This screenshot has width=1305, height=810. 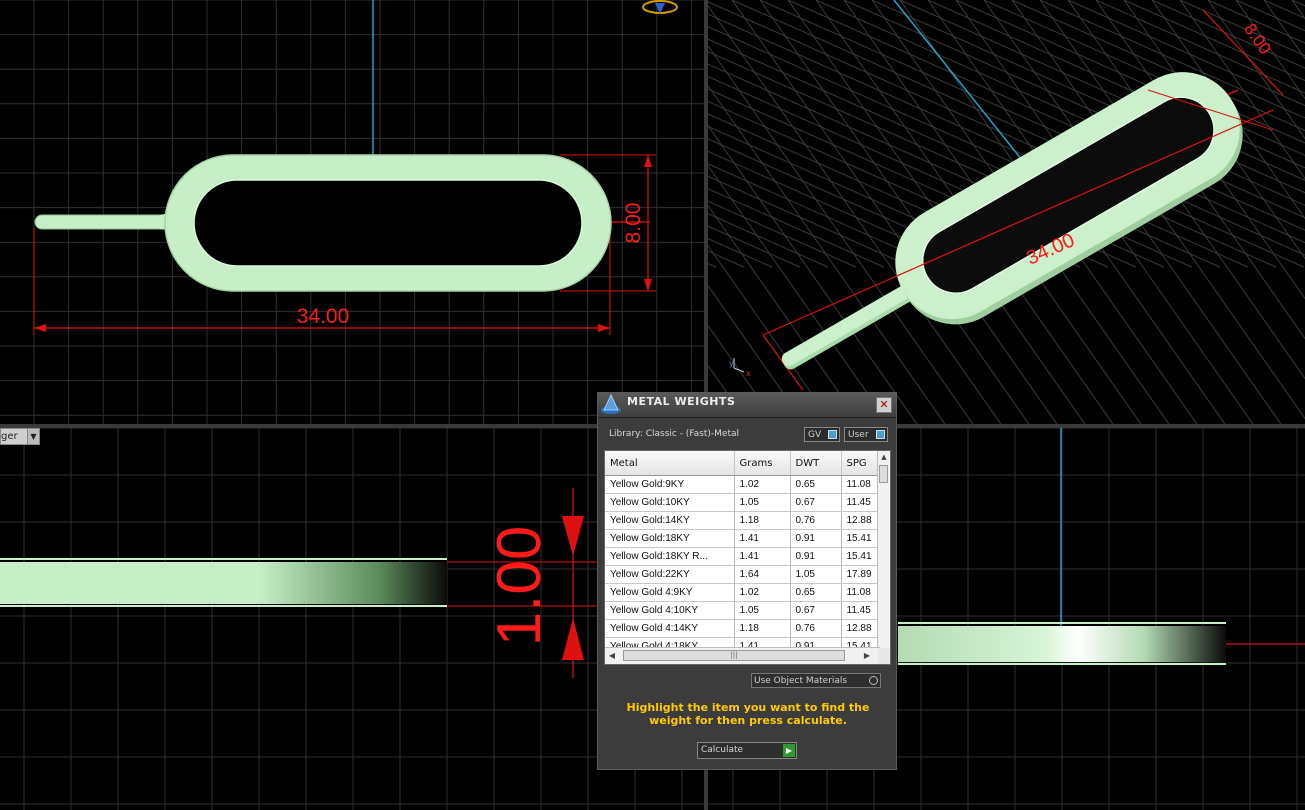 I want to click on dim-arrow-left, so click(x=40, y=328).